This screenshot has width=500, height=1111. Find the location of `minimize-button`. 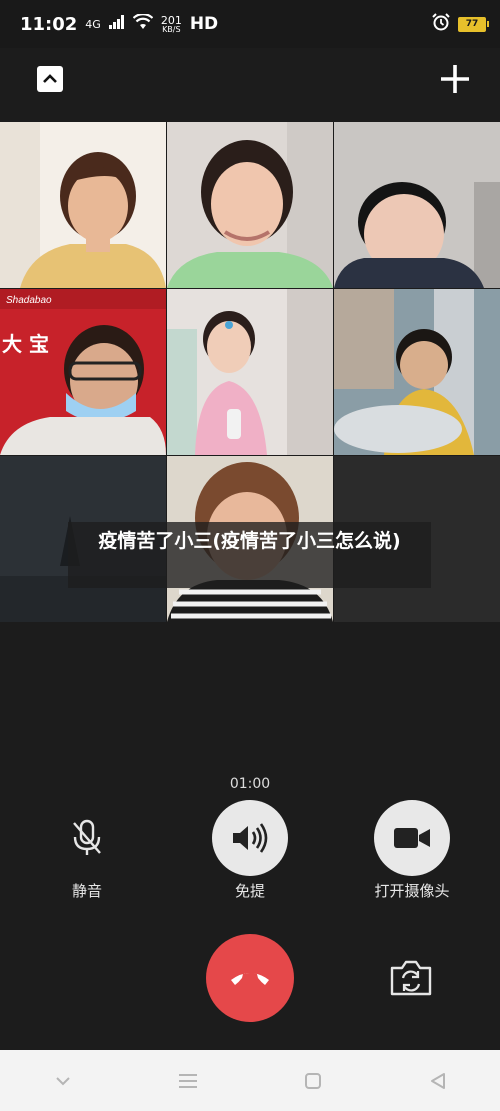

minimize-button is located at coordinates (50, 79).